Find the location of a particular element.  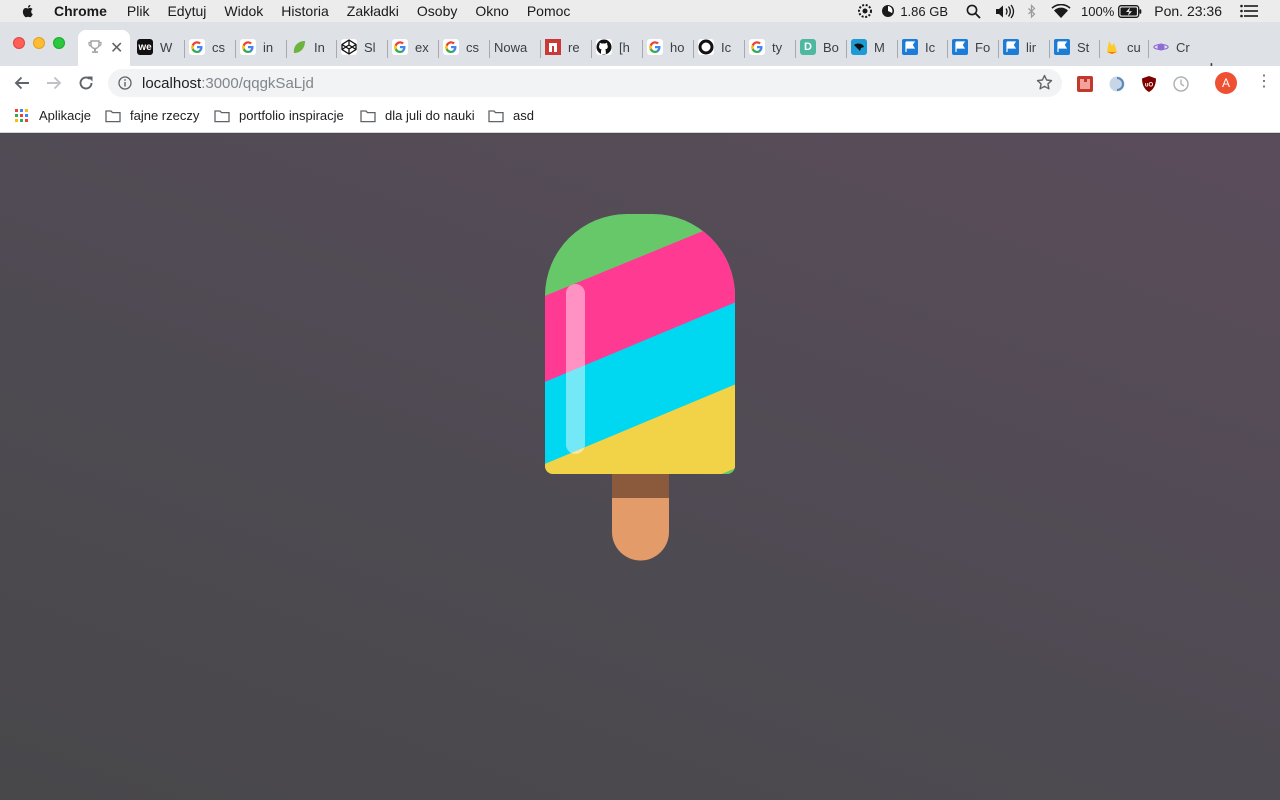

bookmark-label: fajne rzeczy is located at coordinates (165, 115).